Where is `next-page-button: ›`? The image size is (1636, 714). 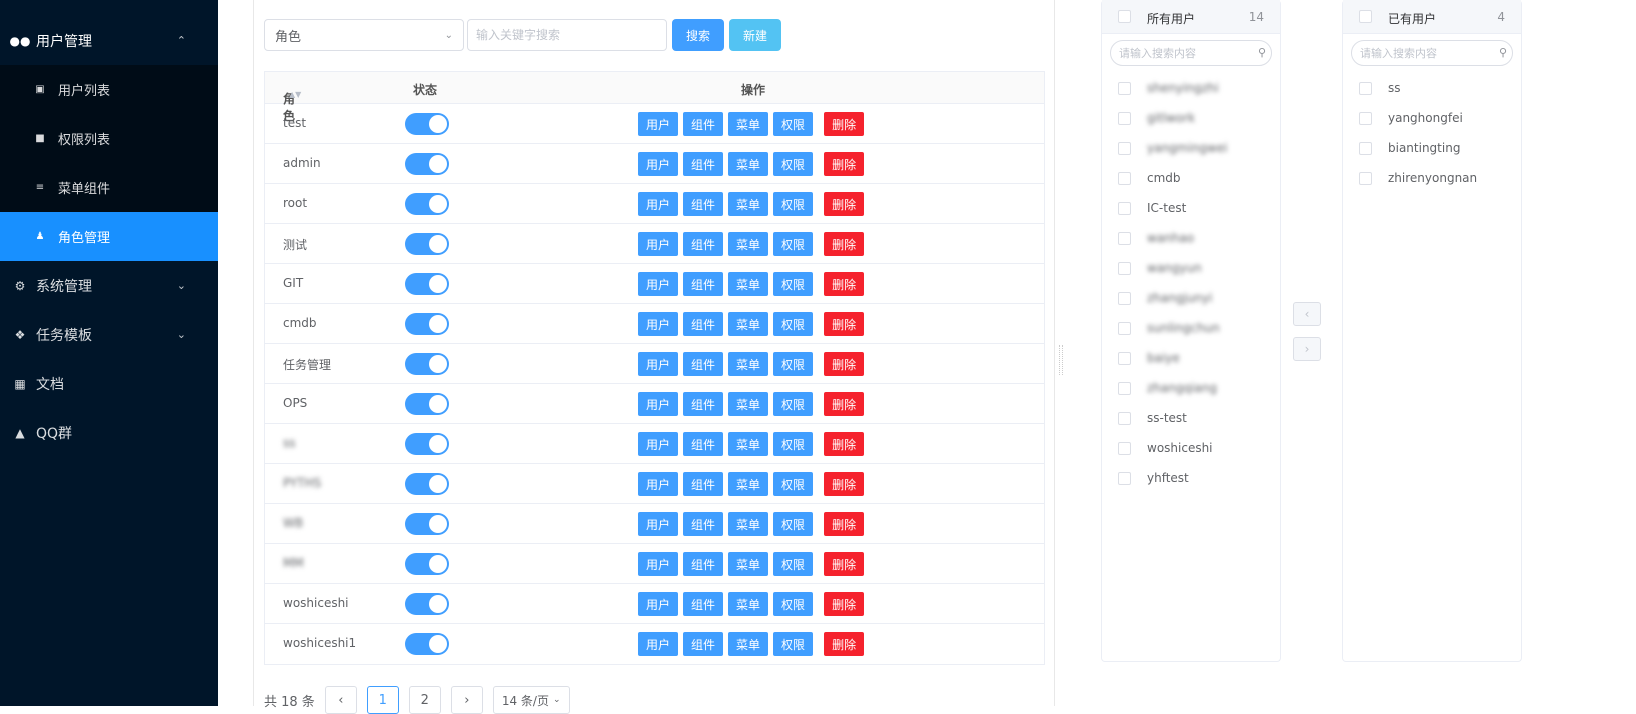
next-page-button: › is located at coordinates (466, 700).